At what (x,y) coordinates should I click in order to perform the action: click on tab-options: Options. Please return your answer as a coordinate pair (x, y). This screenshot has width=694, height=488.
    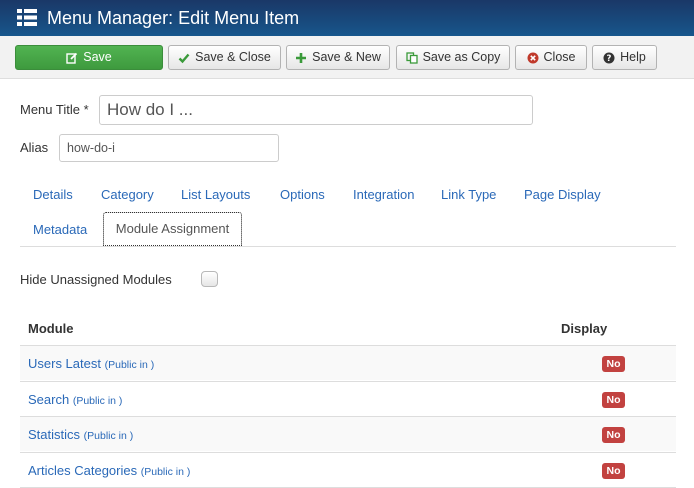
    Looking at the image, I should click on (302, 194).